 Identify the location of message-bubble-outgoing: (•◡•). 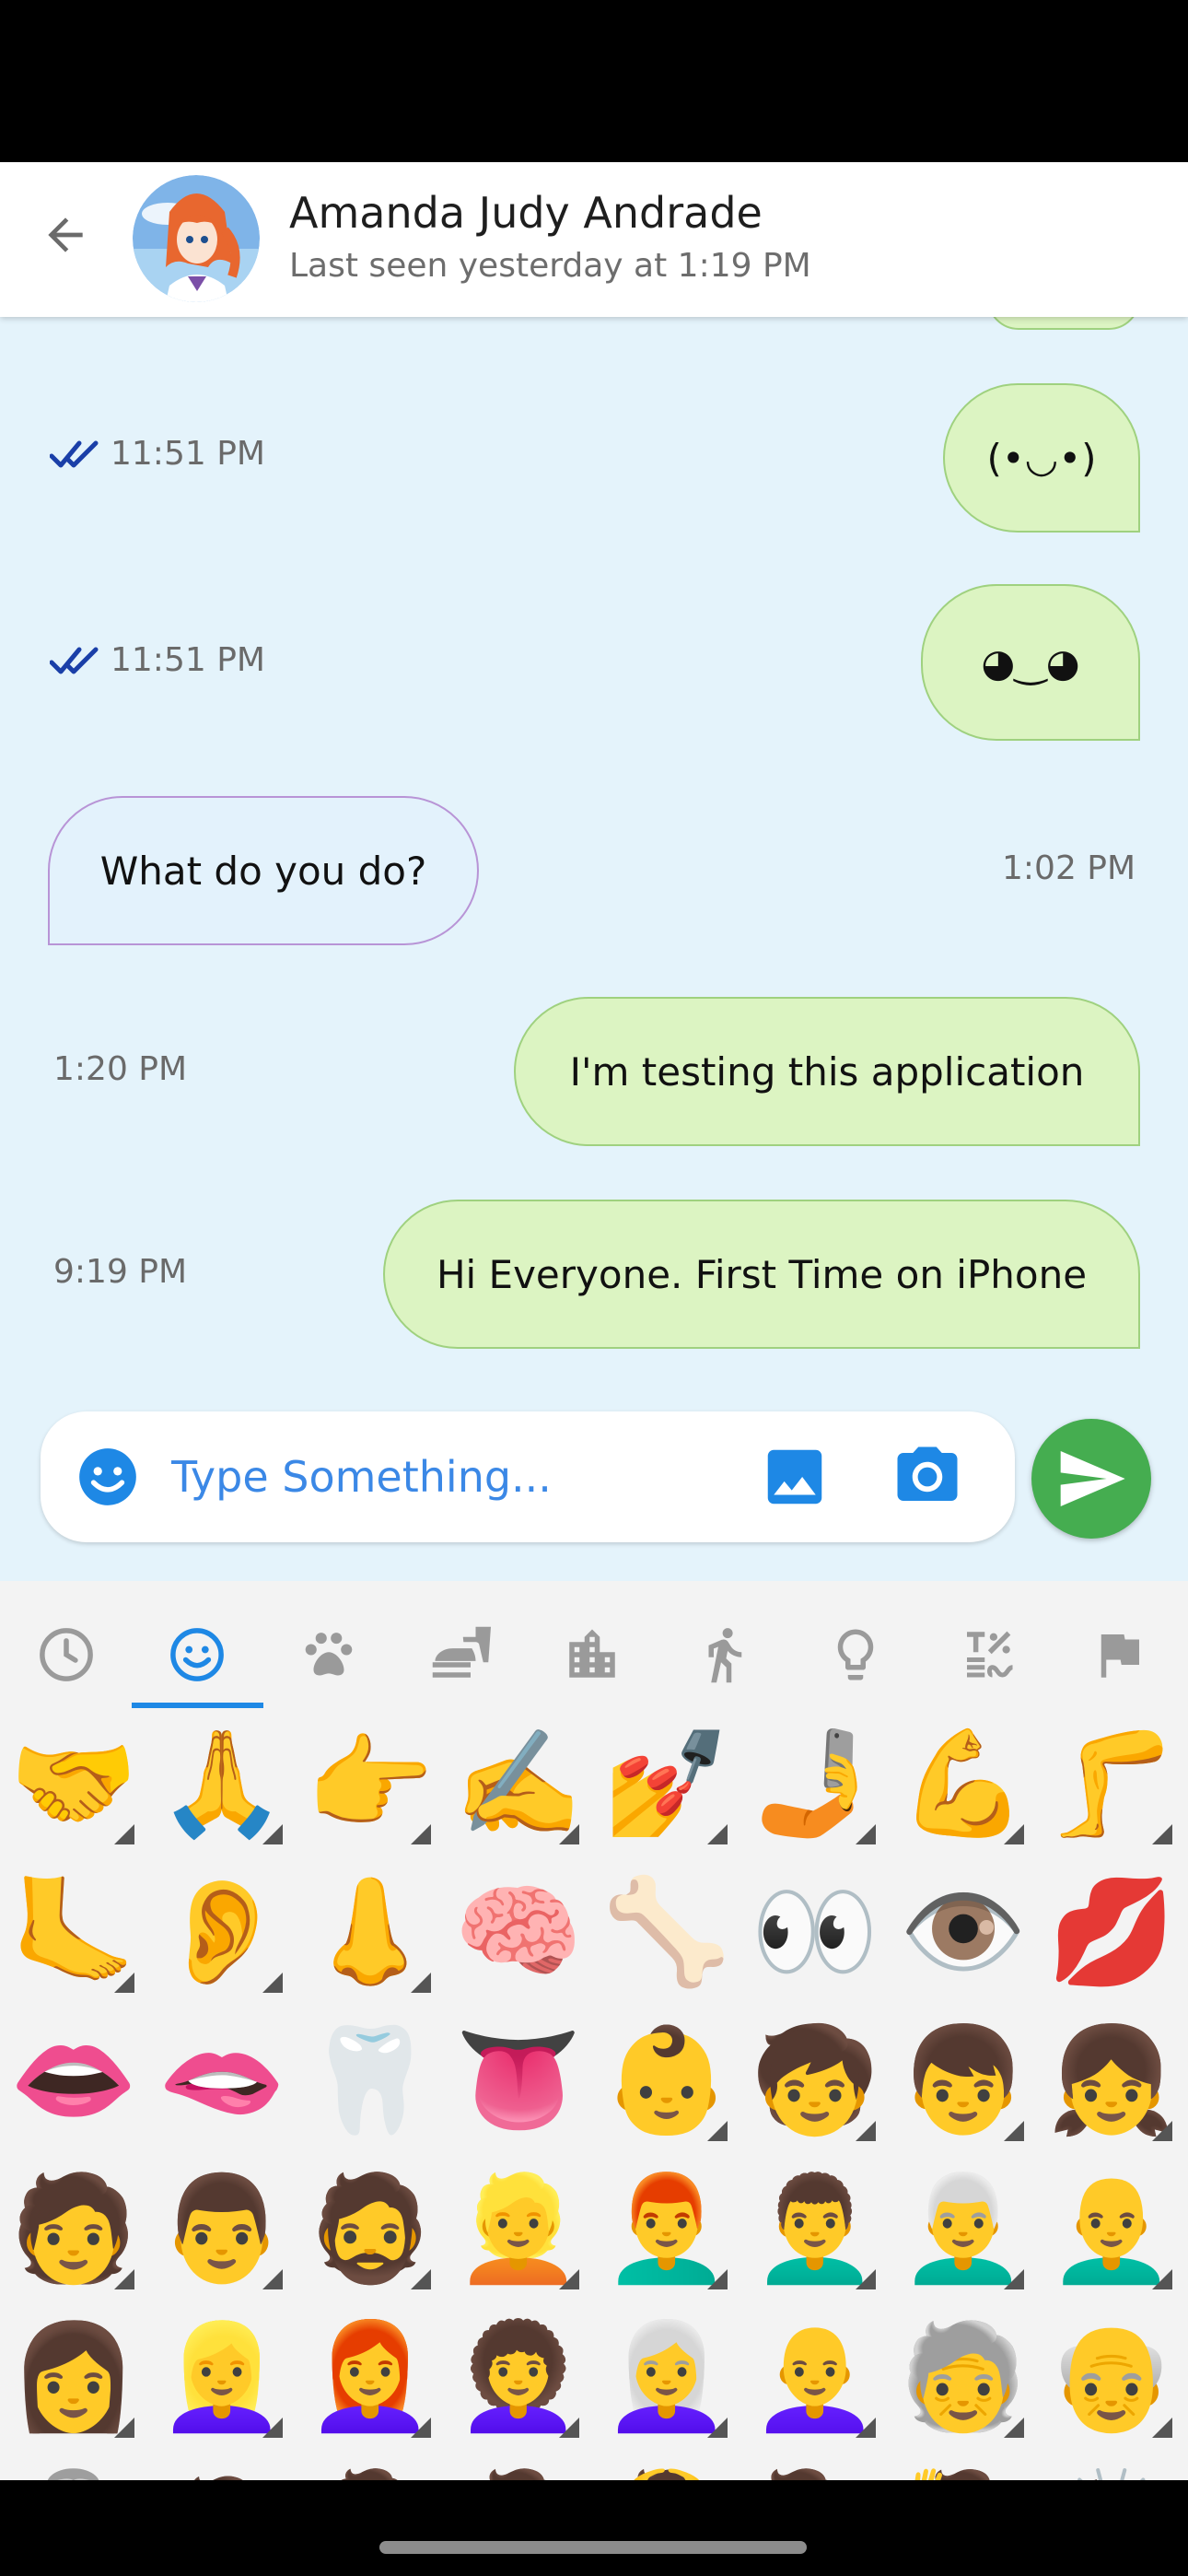
(1041, 458).